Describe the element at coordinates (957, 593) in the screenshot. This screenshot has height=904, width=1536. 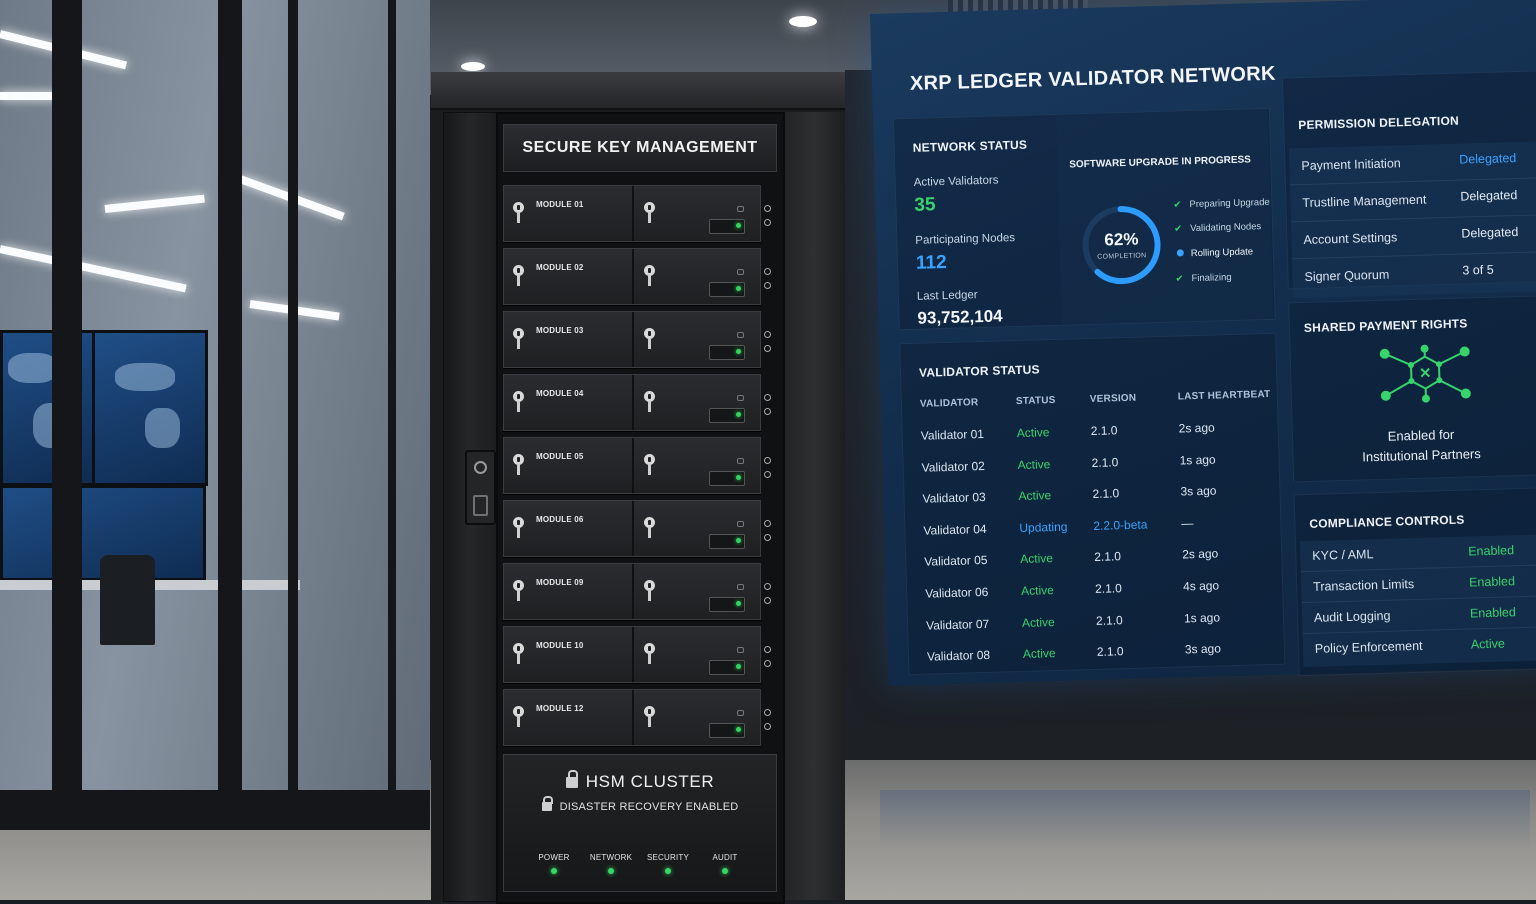
I see `validator-validator-cell: Validator 06` at that location.